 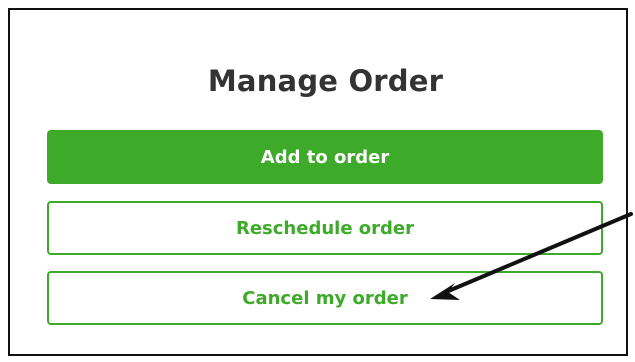 I want to click on cancel-order-button: Cancel my order, so click(x=325, y=298).